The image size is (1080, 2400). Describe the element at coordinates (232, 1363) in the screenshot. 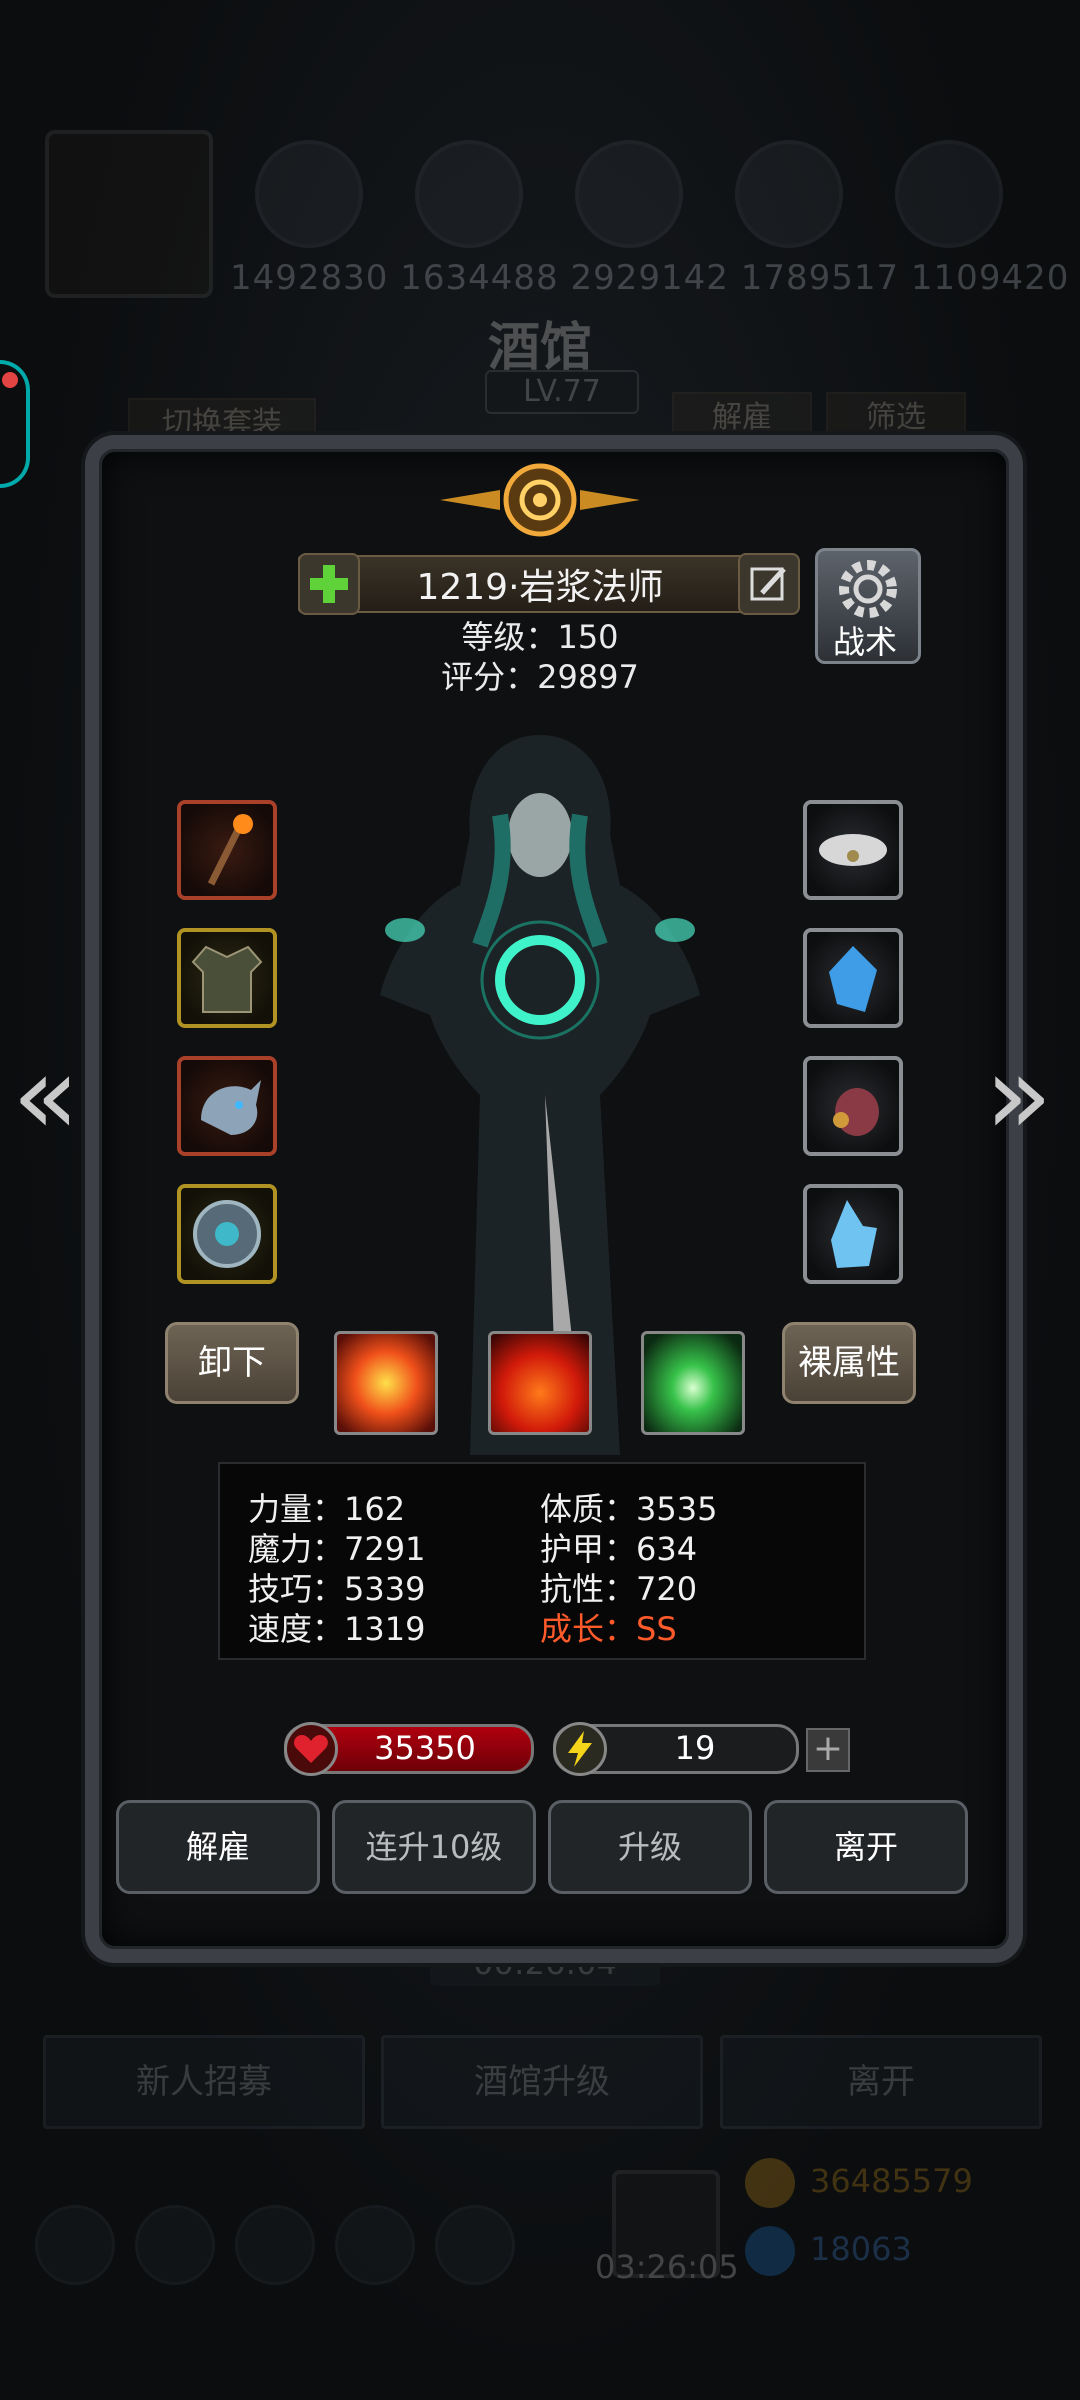

I see `unequip-button: 卸下` at that location.